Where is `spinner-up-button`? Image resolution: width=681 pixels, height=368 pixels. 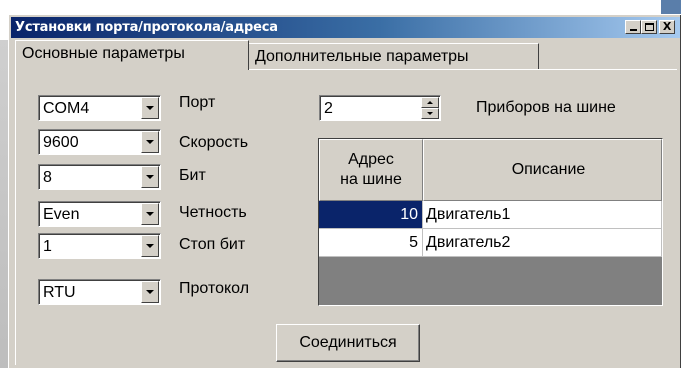 spinner-up-button is located at coordinates (430, 102).